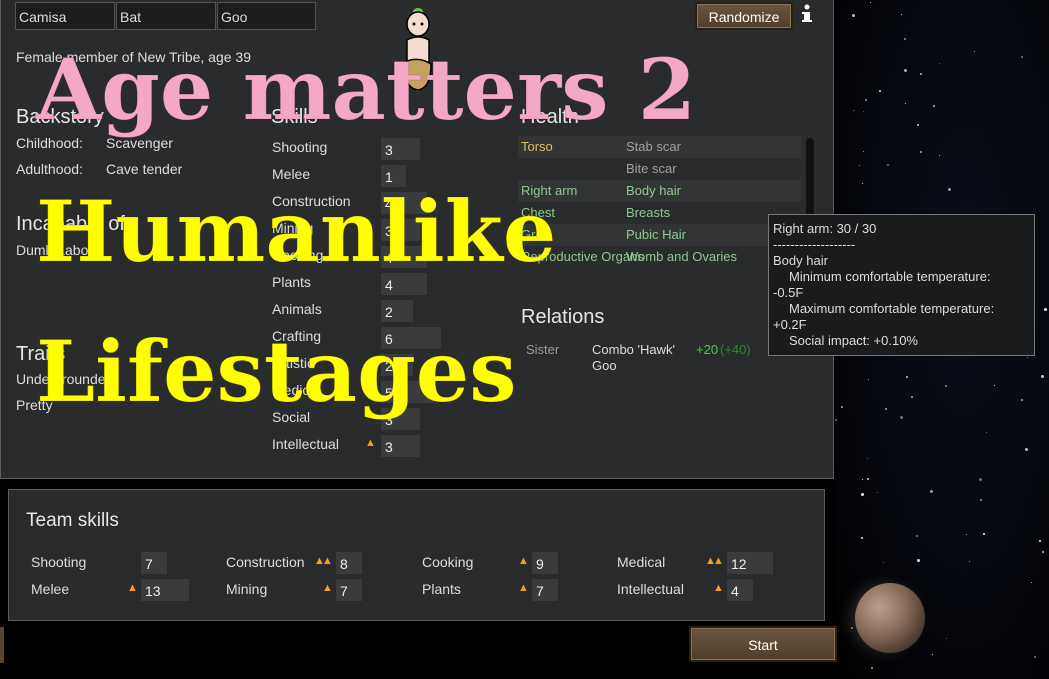 The width and height of the screenshot is (1049, 679). Describe the element at coordinates (890, 618) in the screenshot. I see `planet-image` at that location.